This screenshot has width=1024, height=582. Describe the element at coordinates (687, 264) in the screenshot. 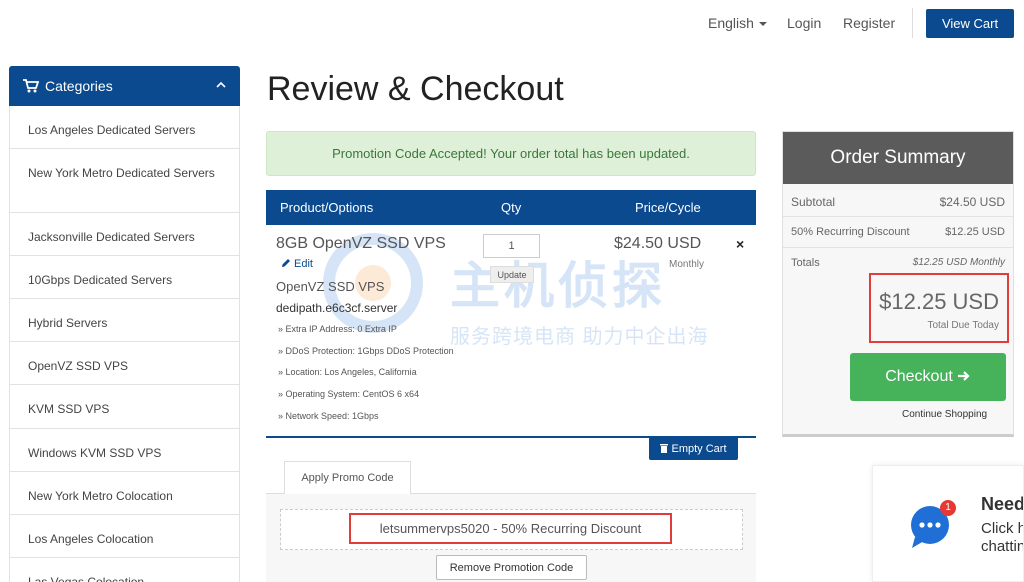

I see `item-cycle: Monthly` at that location.